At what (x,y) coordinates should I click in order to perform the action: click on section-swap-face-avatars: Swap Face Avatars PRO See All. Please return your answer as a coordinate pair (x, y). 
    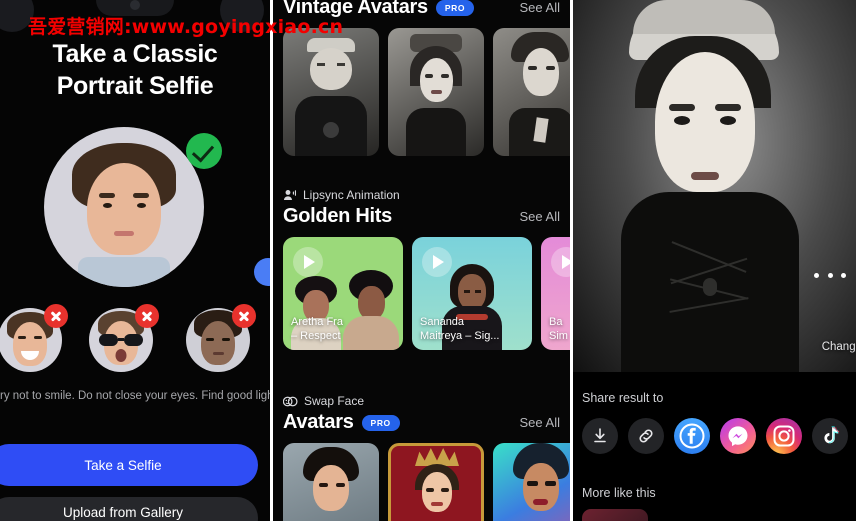
    Looking at the image, I should click on (421, 457).